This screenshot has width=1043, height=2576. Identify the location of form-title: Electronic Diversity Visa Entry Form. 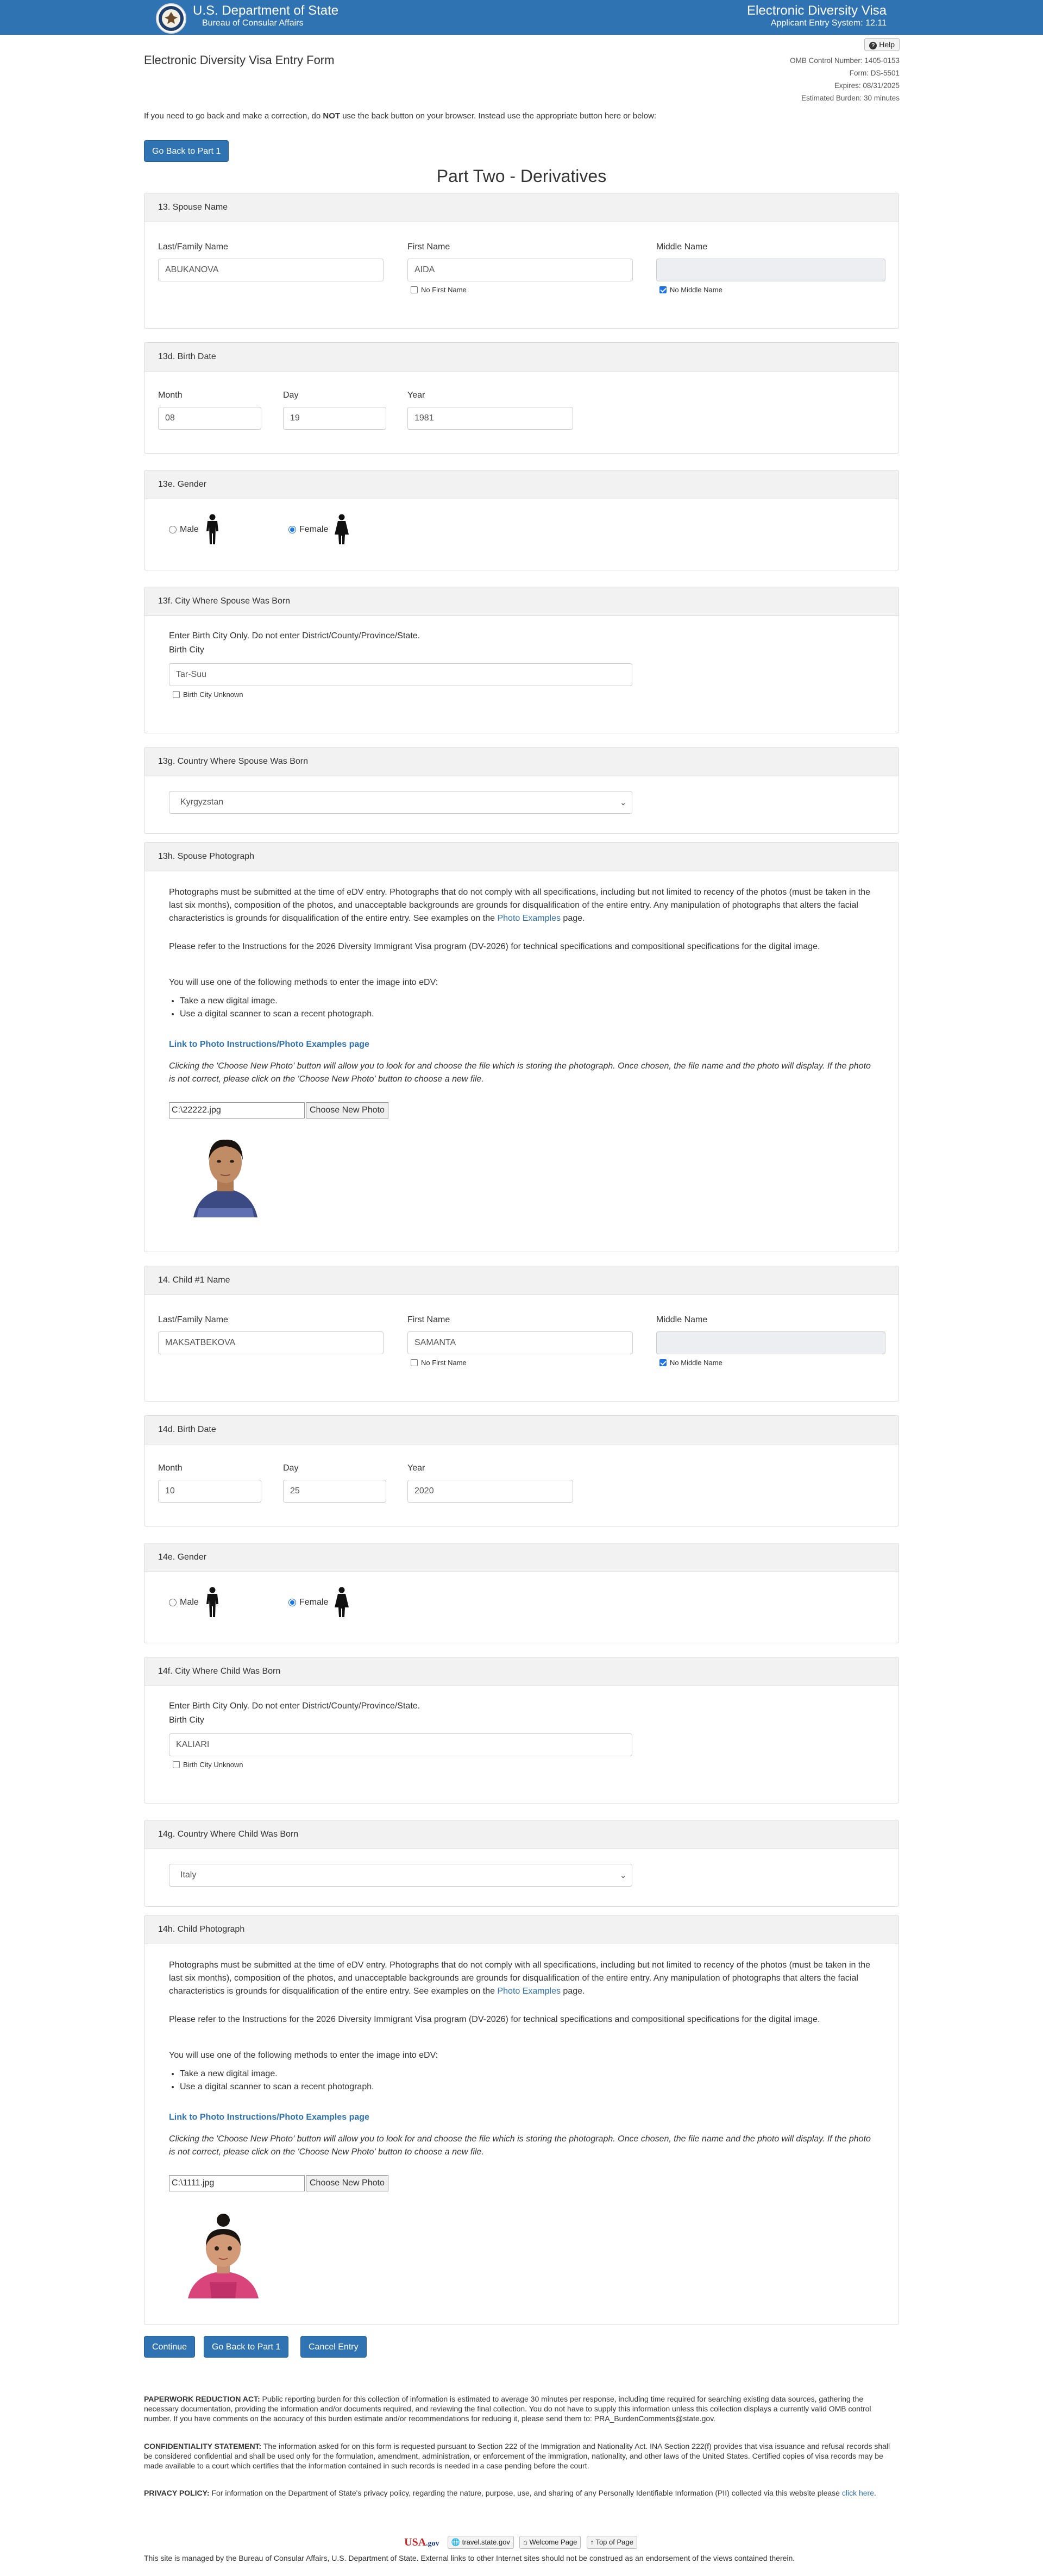
(239, 60).